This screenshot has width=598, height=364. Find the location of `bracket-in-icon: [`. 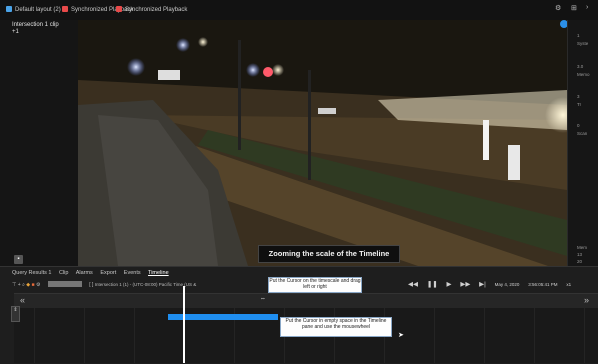

bracket-in-icon: [ is located at coordinates (89, 285).